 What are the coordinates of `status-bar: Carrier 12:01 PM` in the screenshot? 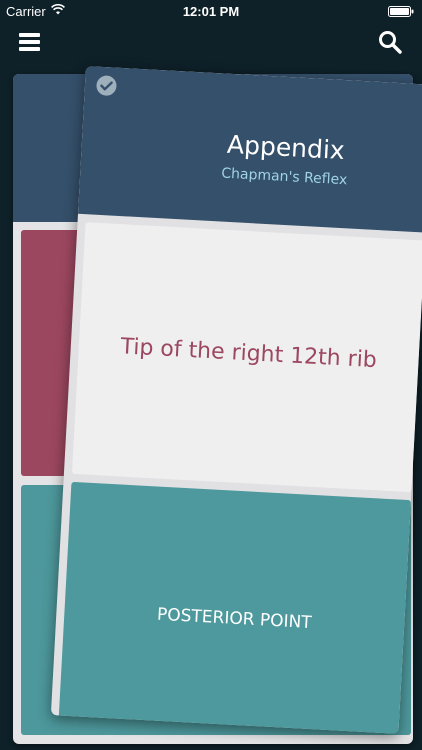 It's located at (211, 11).